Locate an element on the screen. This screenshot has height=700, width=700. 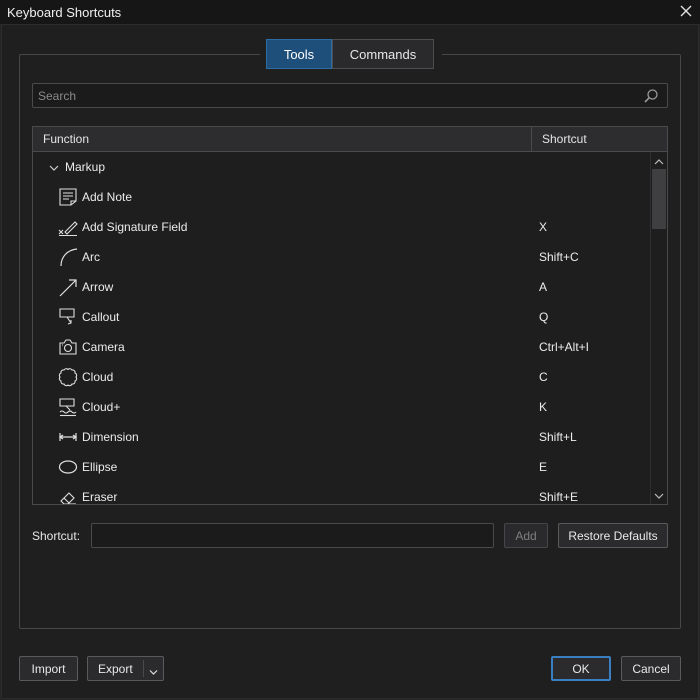
scroll-down-icon is located at coordinates (659, 495).